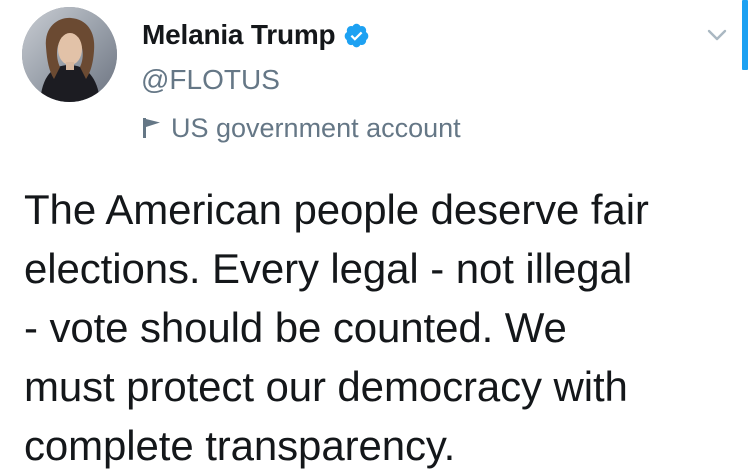  Describe the element at coordinates (239, 35) in the screenshot. I see `display-name: Melania Trump` at that location.